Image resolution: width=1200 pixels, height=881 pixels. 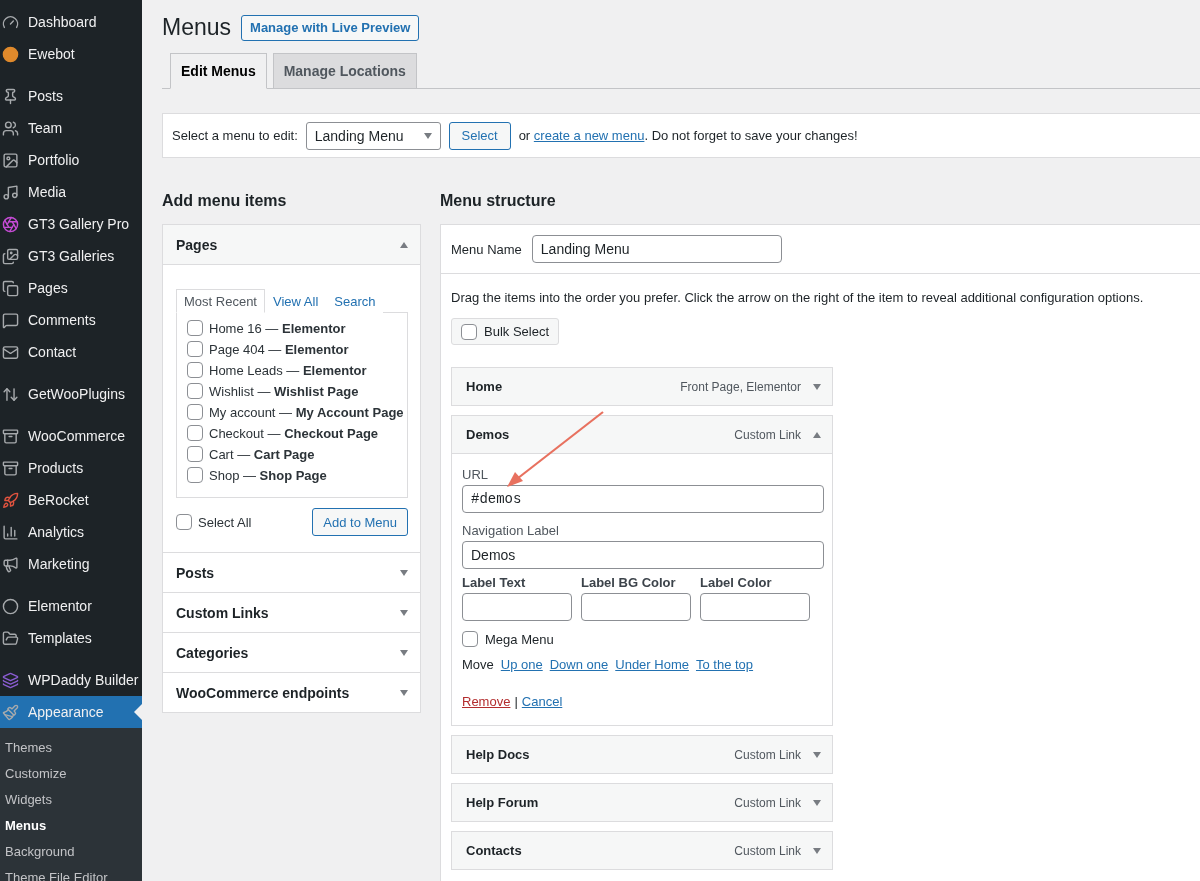 I want to click on live-preview-button: Manage with Live Preview, so click(x=330, y=27).